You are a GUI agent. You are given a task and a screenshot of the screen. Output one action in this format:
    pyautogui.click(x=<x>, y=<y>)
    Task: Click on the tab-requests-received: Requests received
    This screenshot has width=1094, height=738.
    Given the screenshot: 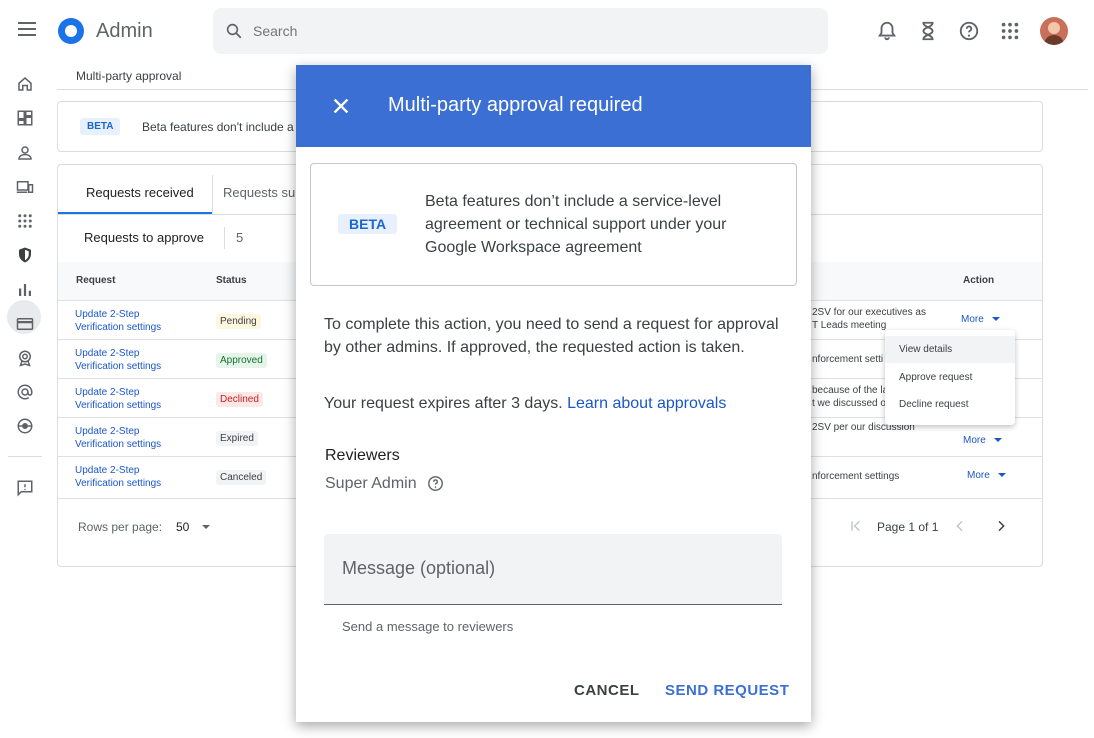 What is the action you would take?
    pyautogui.click(x=140, y=192)
    